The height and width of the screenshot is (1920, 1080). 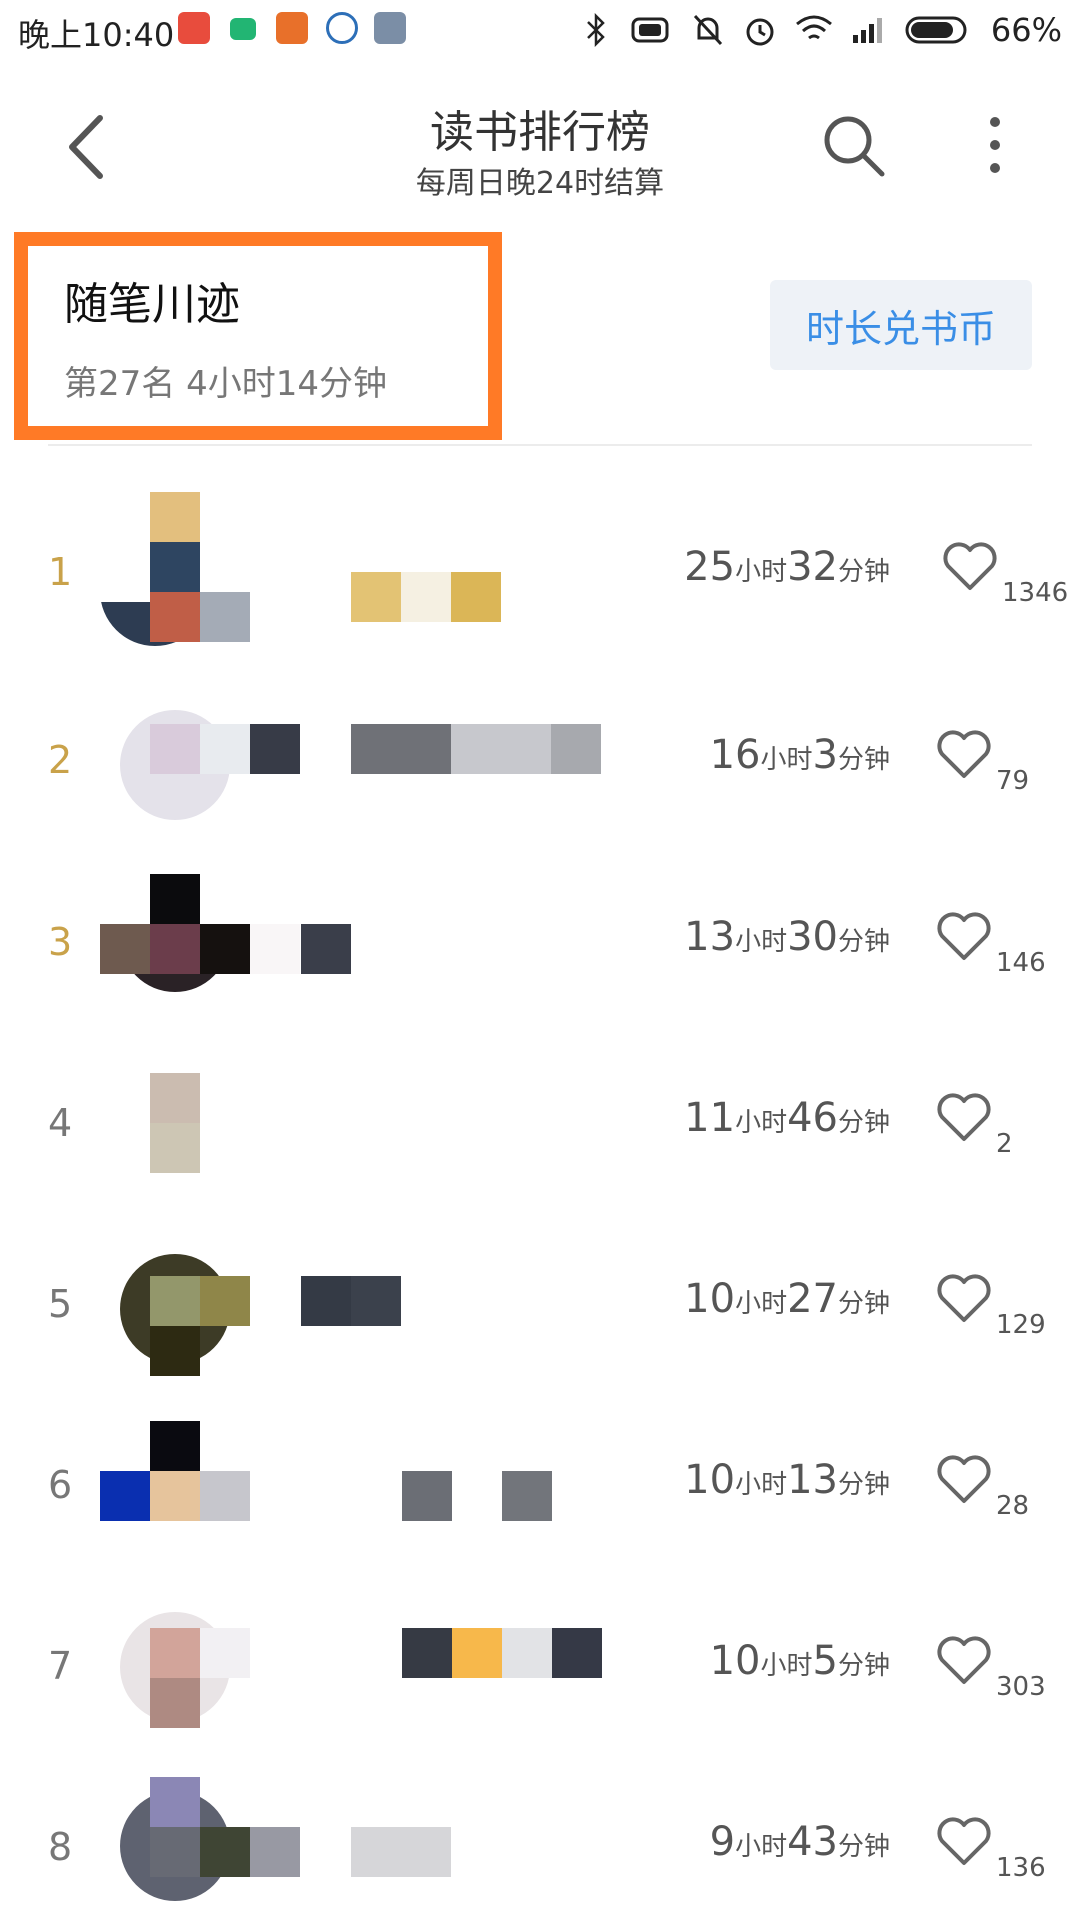 I want to click on reading-duration: 11小时46分钟, so click(x=787, y=1118).